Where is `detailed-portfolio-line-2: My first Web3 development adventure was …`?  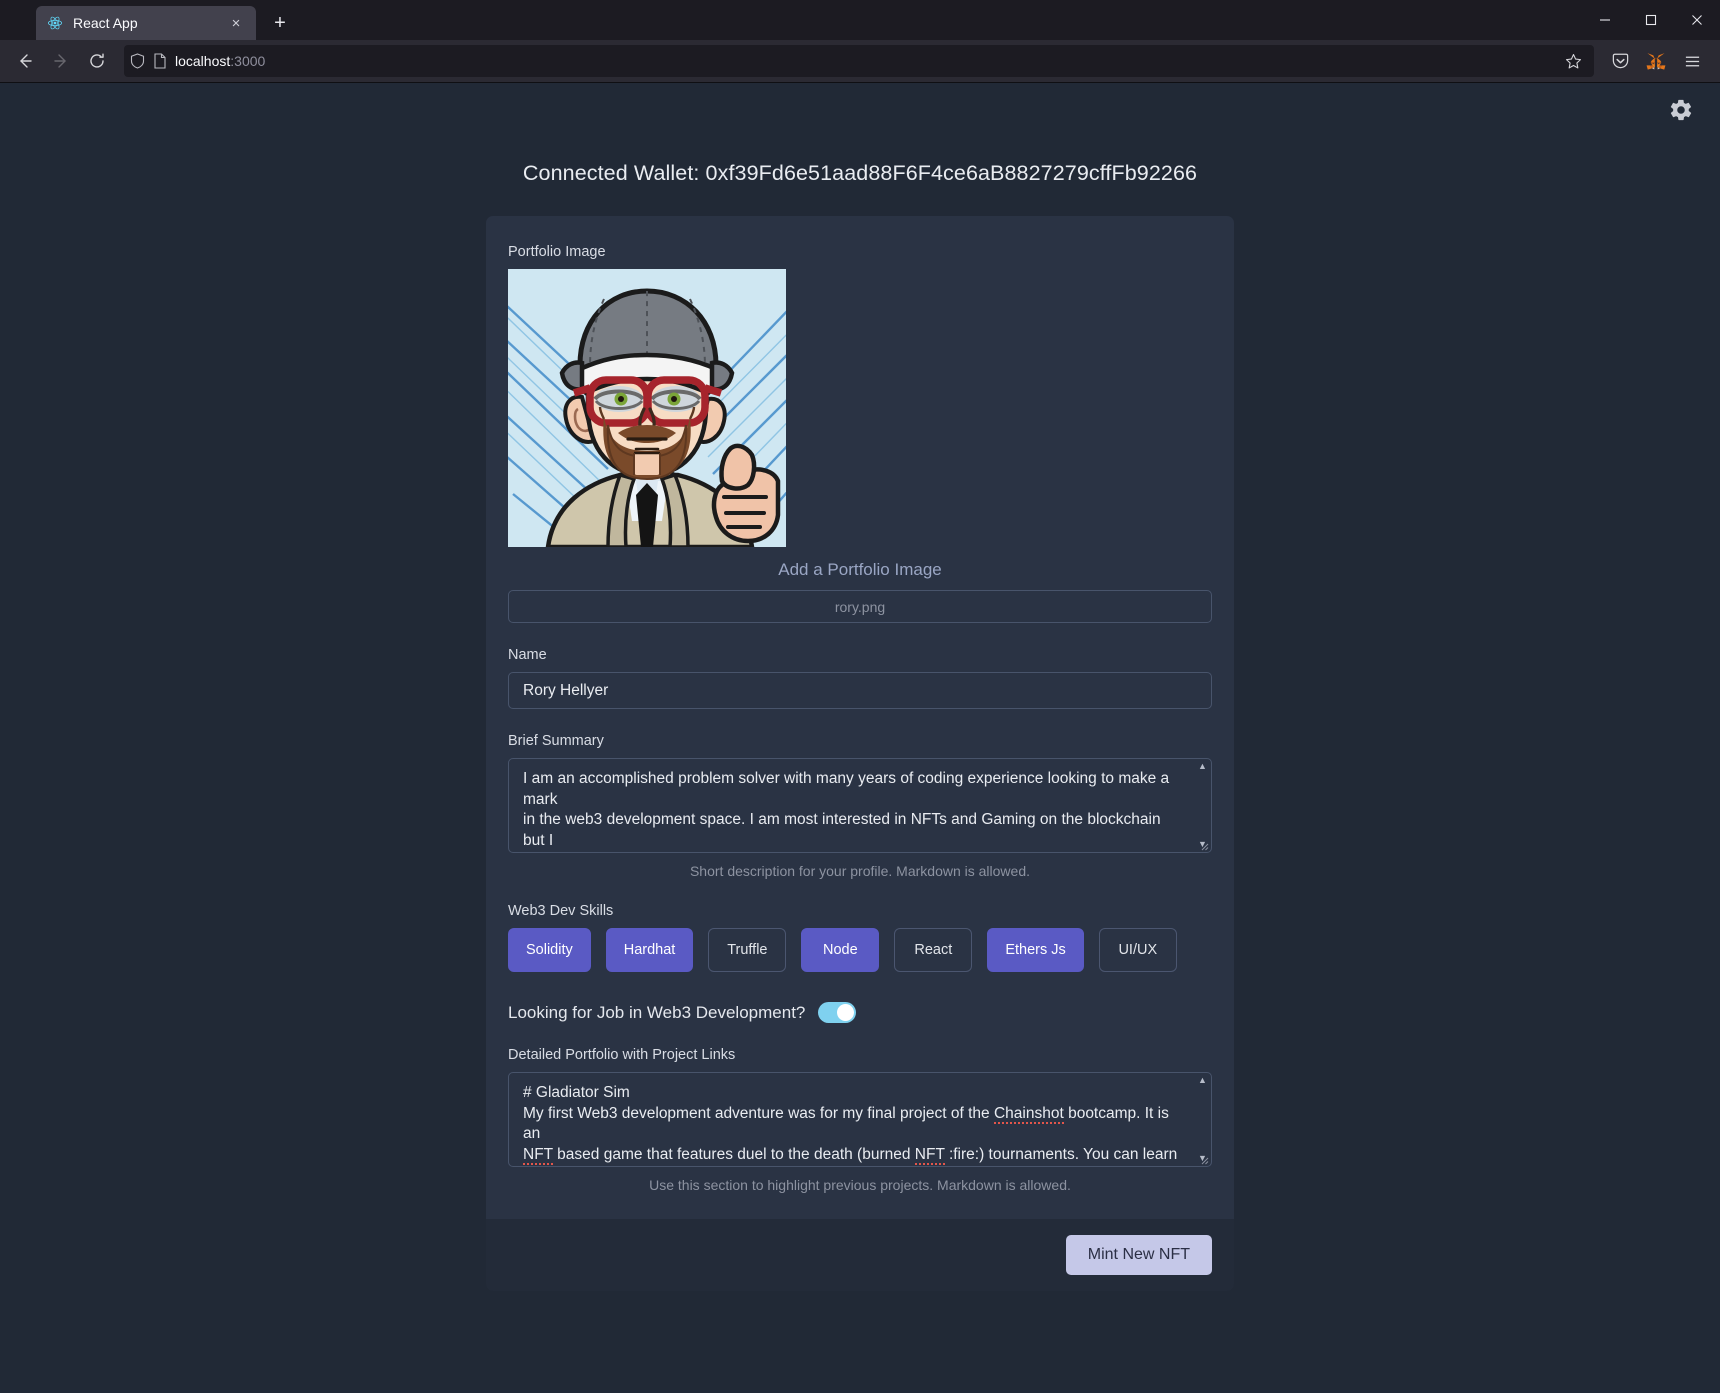
detailed-portfolio-line-2: My first Web3 development adventure was … is located at coordinates (853, 1124).